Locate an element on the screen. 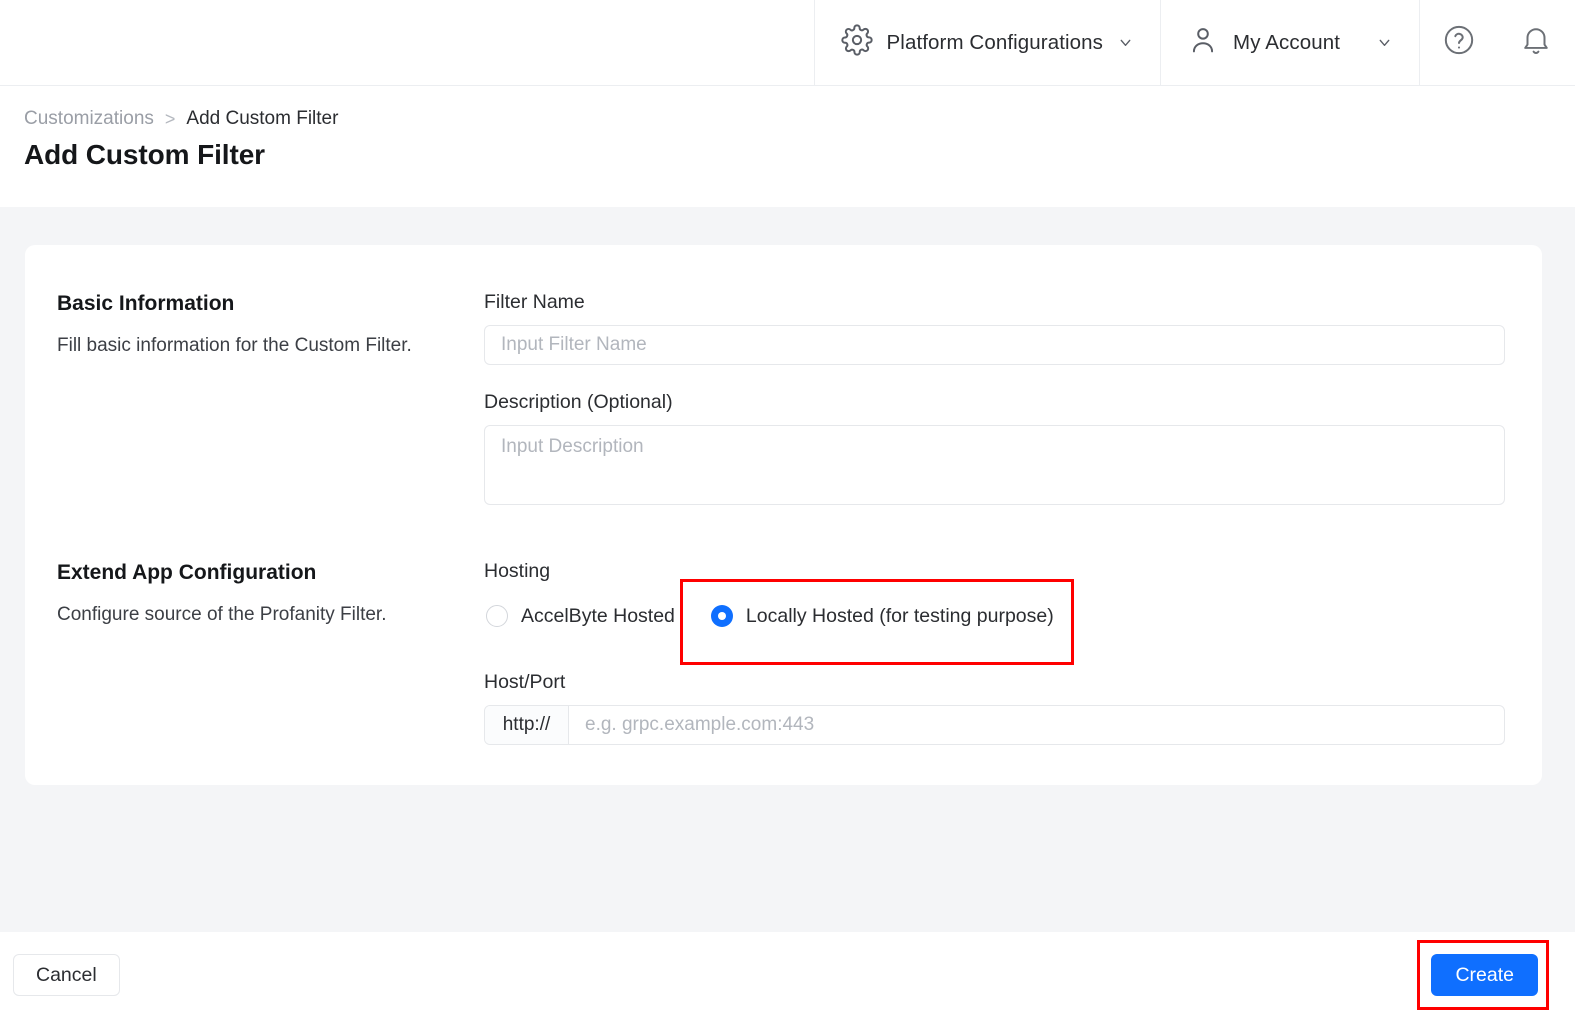 This screenshot has height=1018, width=1575. create-button-wrapper: Create is located at coordinates (1483, 975).